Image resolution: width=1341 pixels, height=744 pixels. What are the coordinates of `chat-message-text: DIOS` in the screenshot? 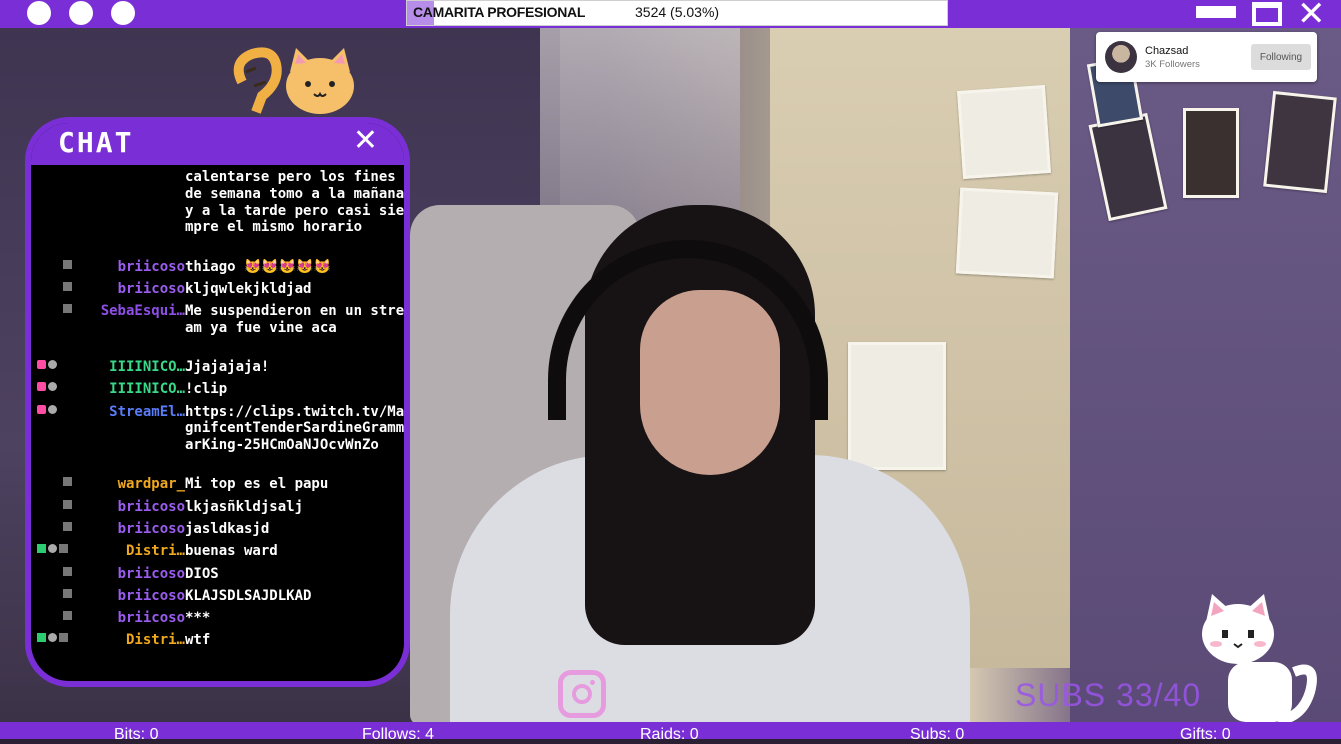 It's located at (202, 573).